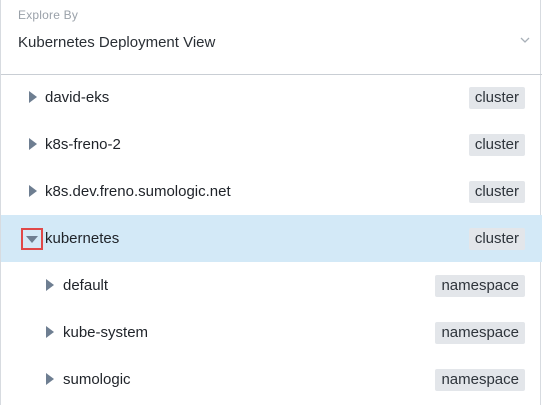  Describe the element at coordinates (271, 285) in the screenshot. I see `tree-row: default namespace` at that location.